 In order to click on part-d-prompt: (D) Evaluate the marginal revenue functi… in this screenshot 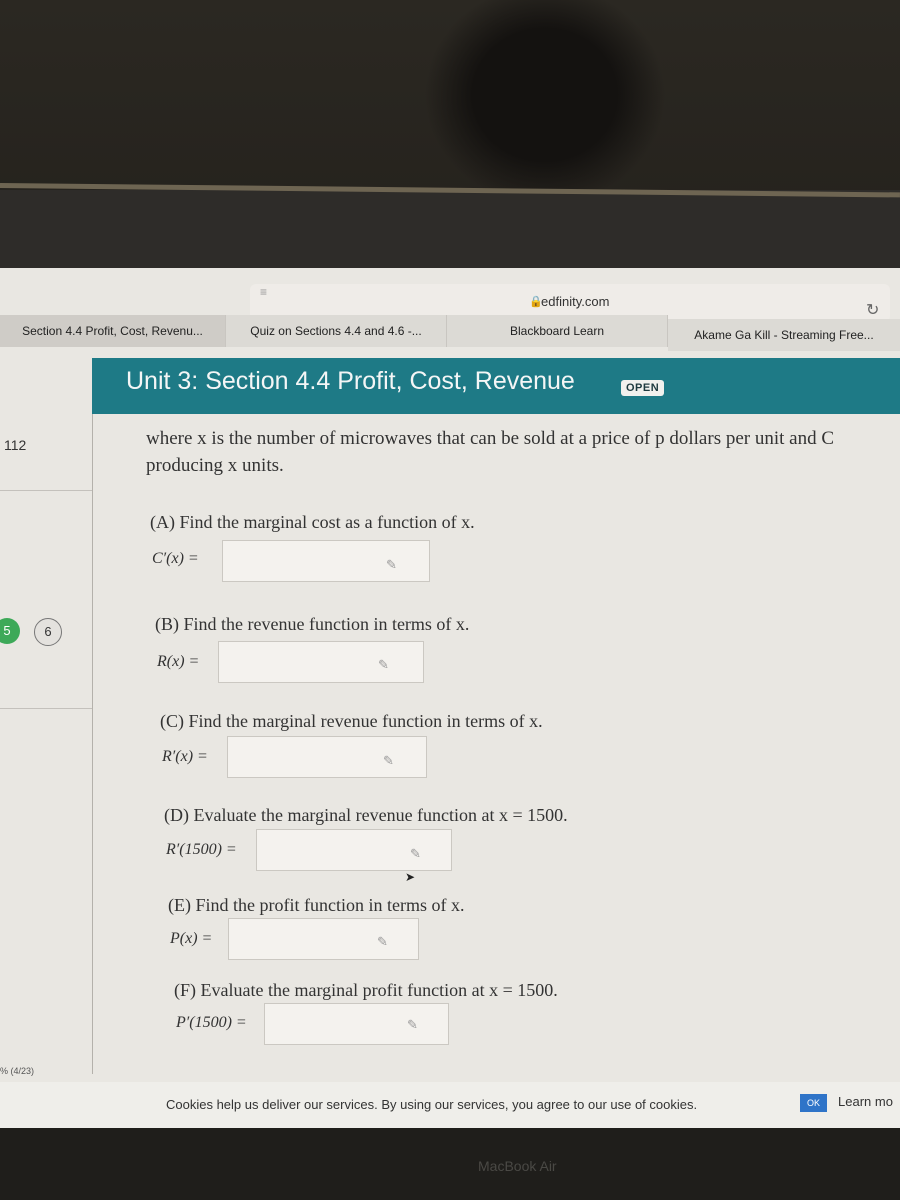, I will do `click(366, 815)`.